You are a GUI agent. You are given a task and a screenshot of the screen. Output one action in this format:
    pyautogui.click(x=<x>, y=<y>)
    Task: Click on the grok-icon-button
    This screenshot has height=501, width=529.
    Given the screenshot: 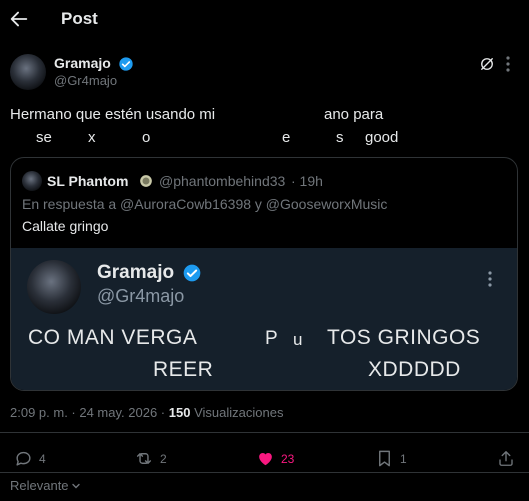 What is the action you would take?
    pyautogui.click(x=487, y=66)
    